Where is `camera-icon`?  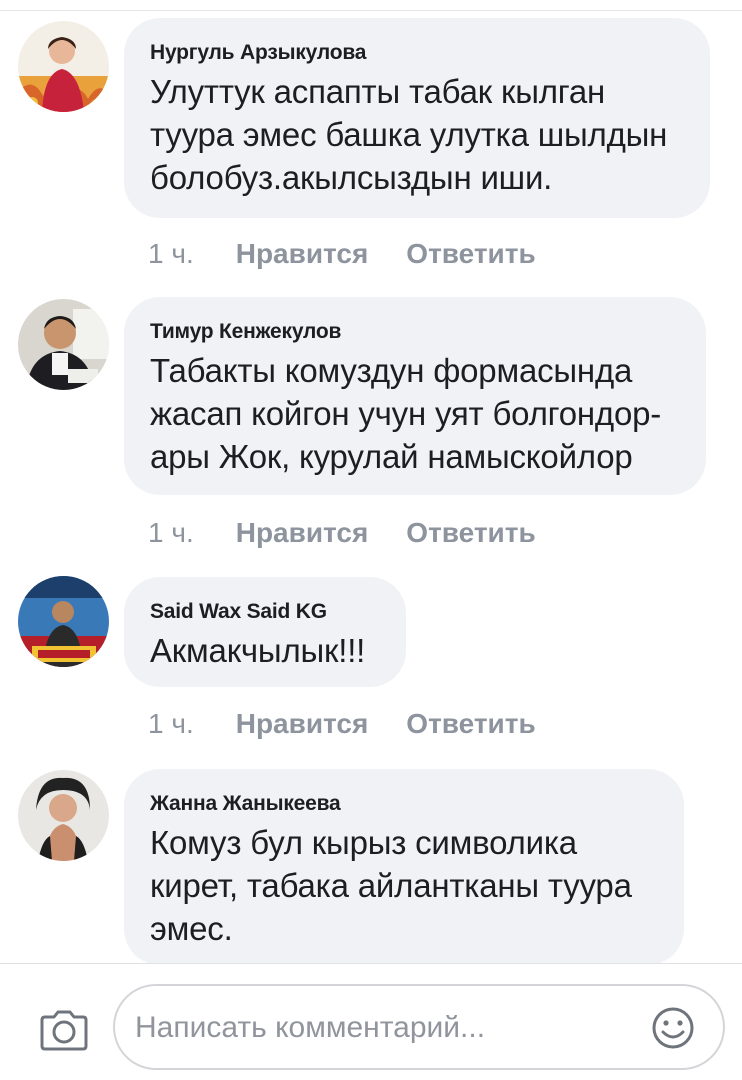
camera-icon is located at coordinates (64, 1030).